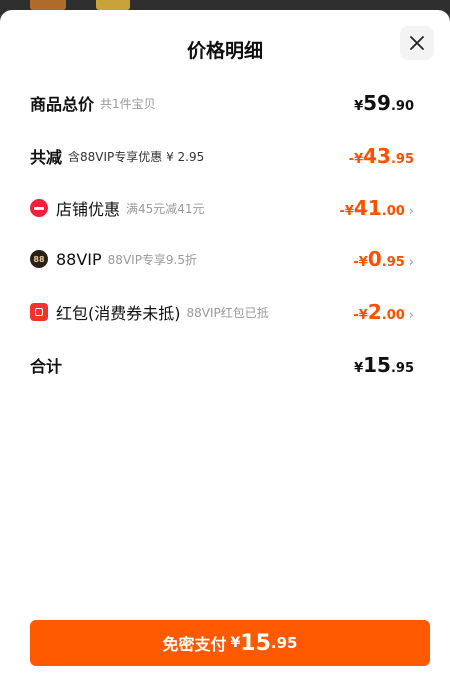 The width and height of the screenshot is (450, 684). What do you see at coordinates (165, 208) in the screenshot?
I see `row-desc: 满45元减41元` at bounding box center [165, 208].